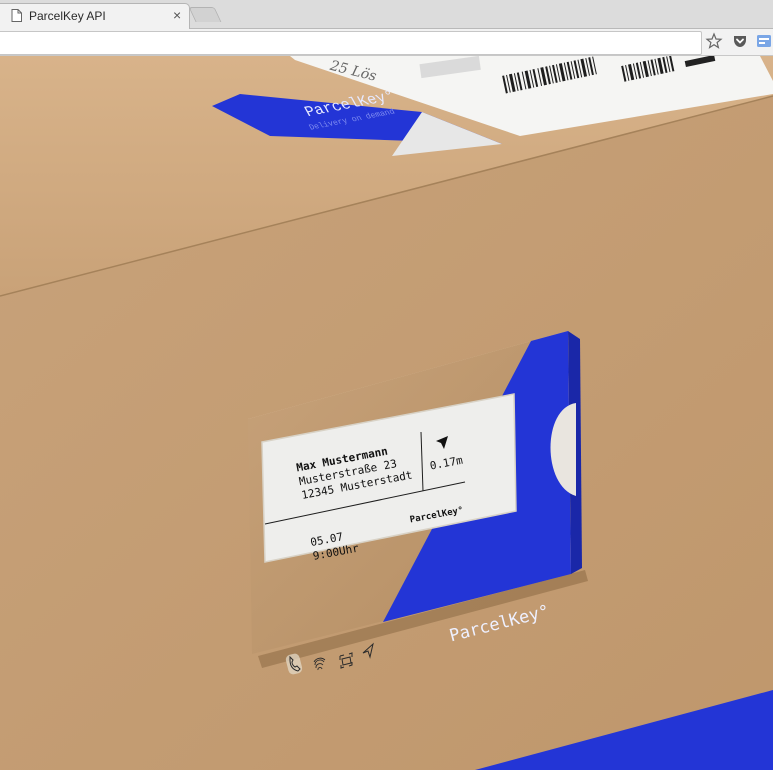 This screenshot has width=773, height=770. What do you see at coordinates (351, 43) in the screenshot?
I see `address-bar` at bounding box center [351, 43].